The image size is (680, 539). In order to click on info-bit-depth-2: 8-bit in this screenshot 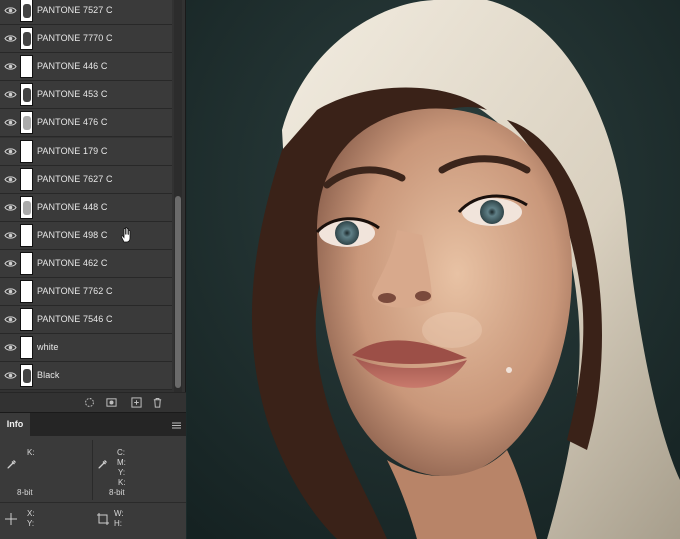, I will do `click(117, 492)`.